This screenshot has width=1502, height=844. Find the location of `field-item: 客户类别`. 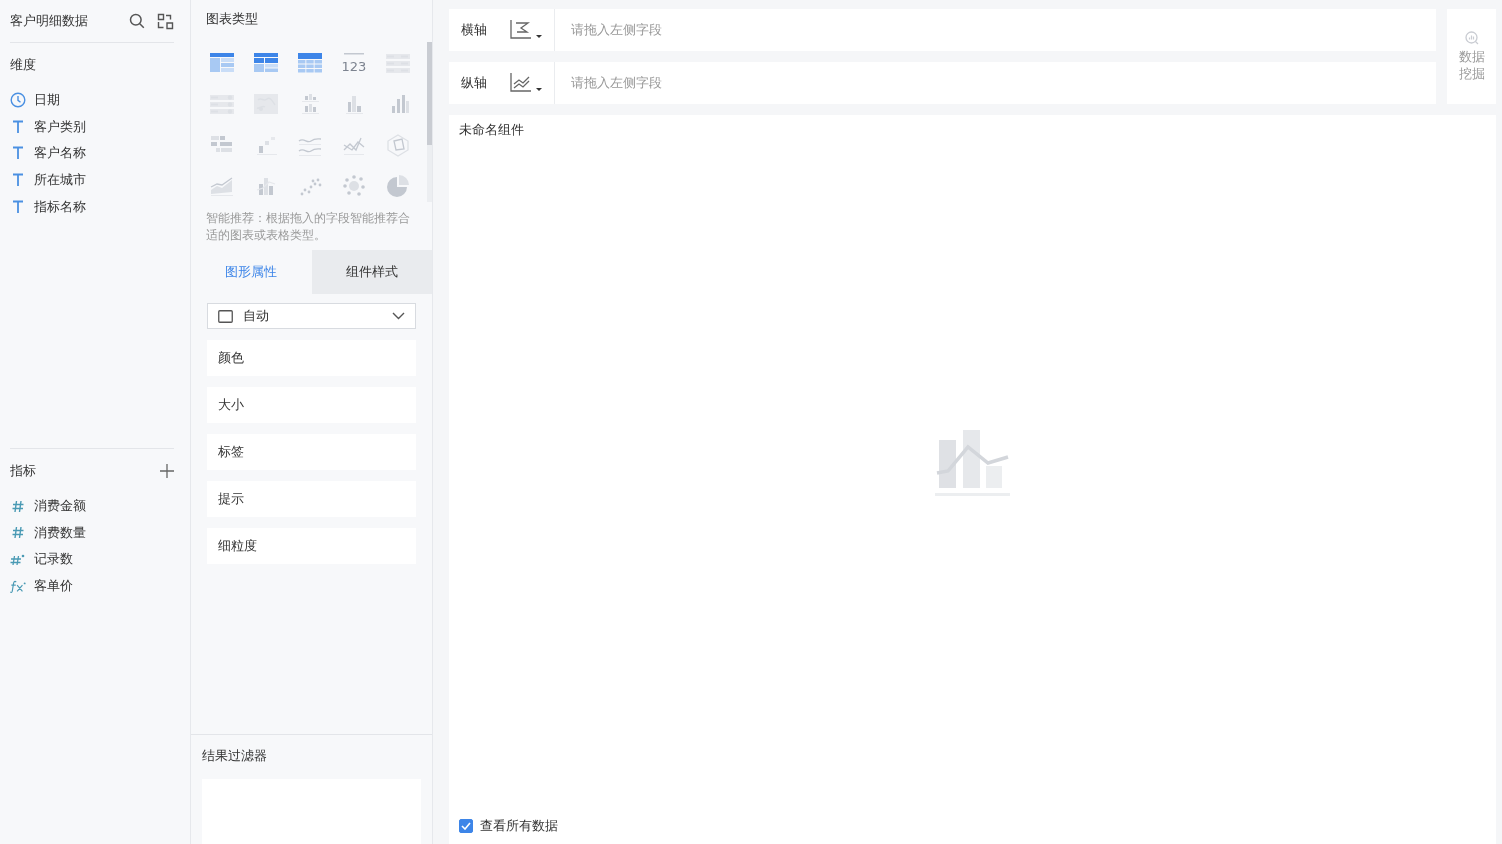

field-item: 客户类别 is located at coordinates (60, 126).